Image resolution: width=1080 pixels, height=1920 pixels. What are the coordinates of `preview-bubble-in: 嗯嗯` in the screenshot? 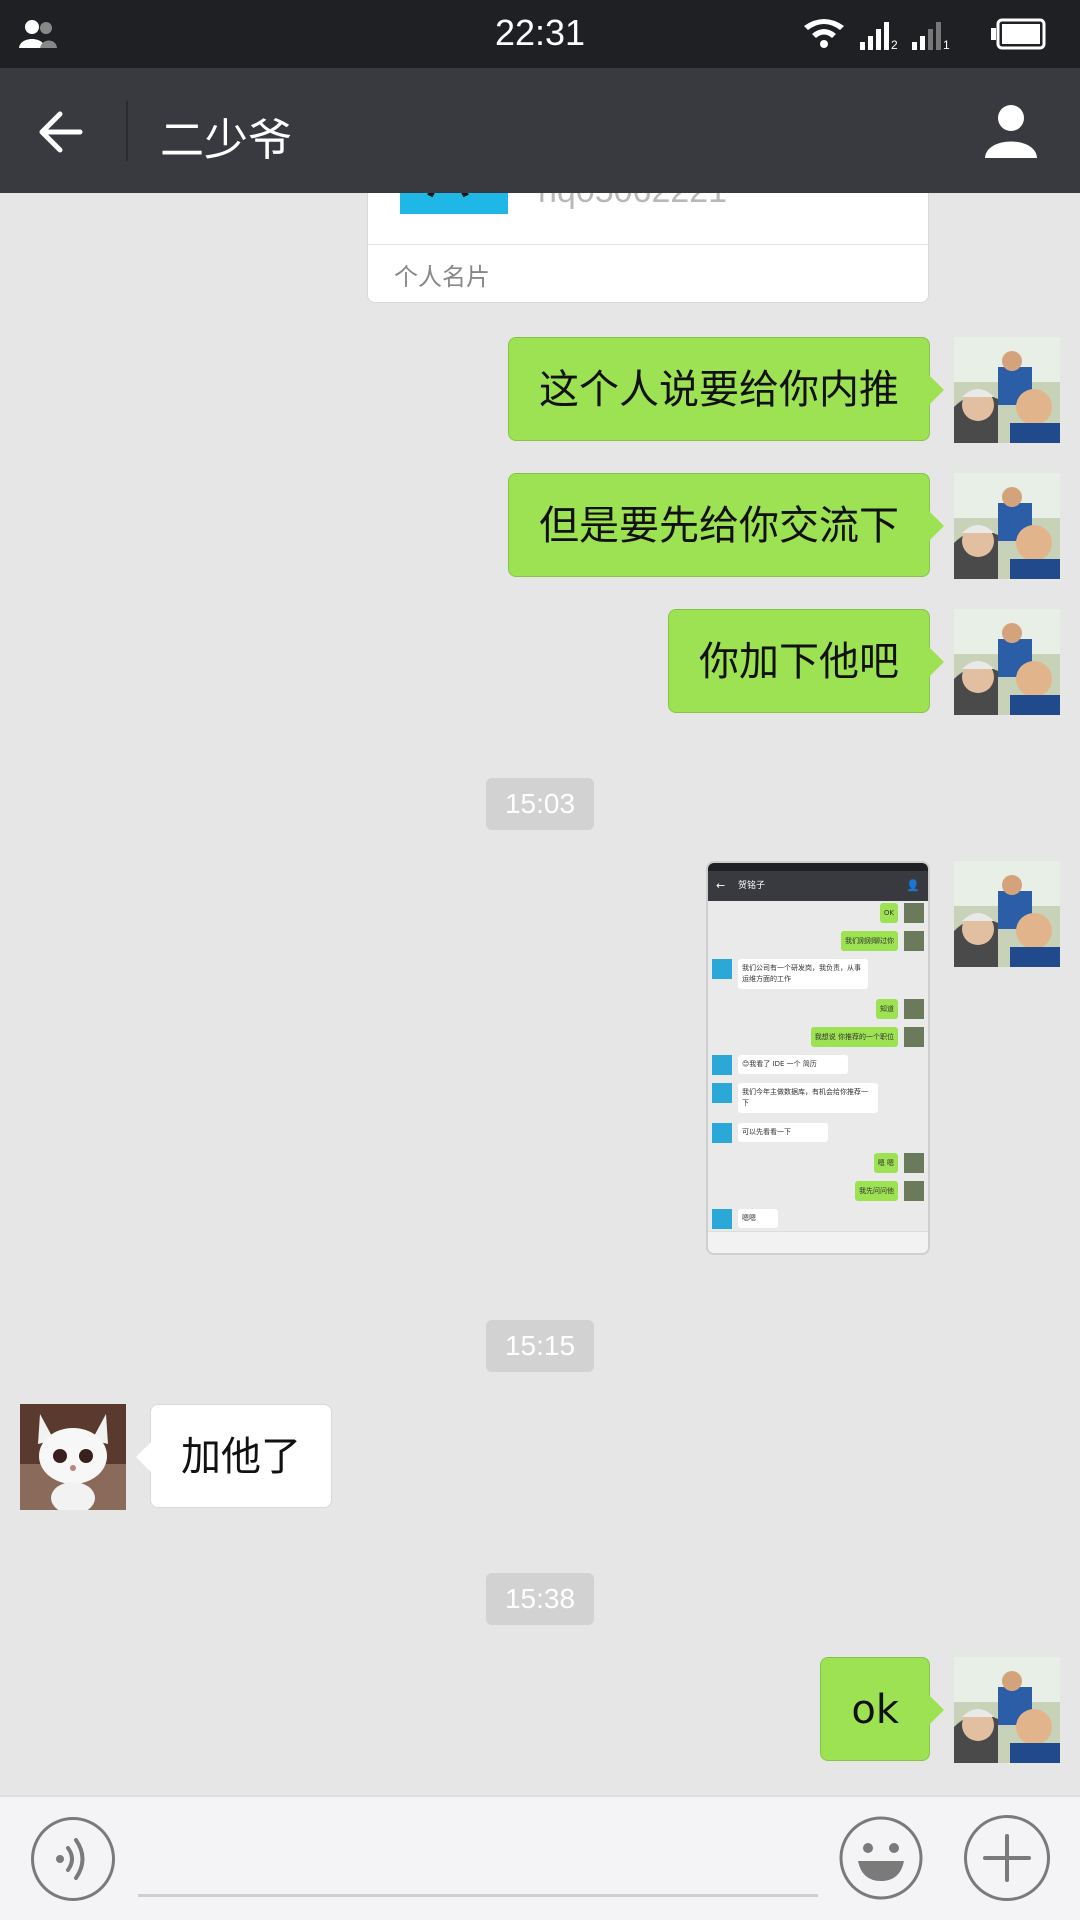 It's located at (758, 1218).